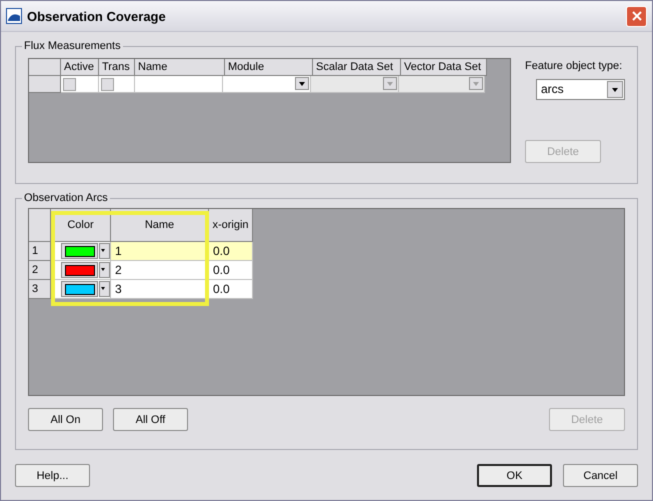  What do you see at coordinates (66, 198) in the screenshot?
I see `group-title: Observation Arcs` at bounding box center [66, 198].